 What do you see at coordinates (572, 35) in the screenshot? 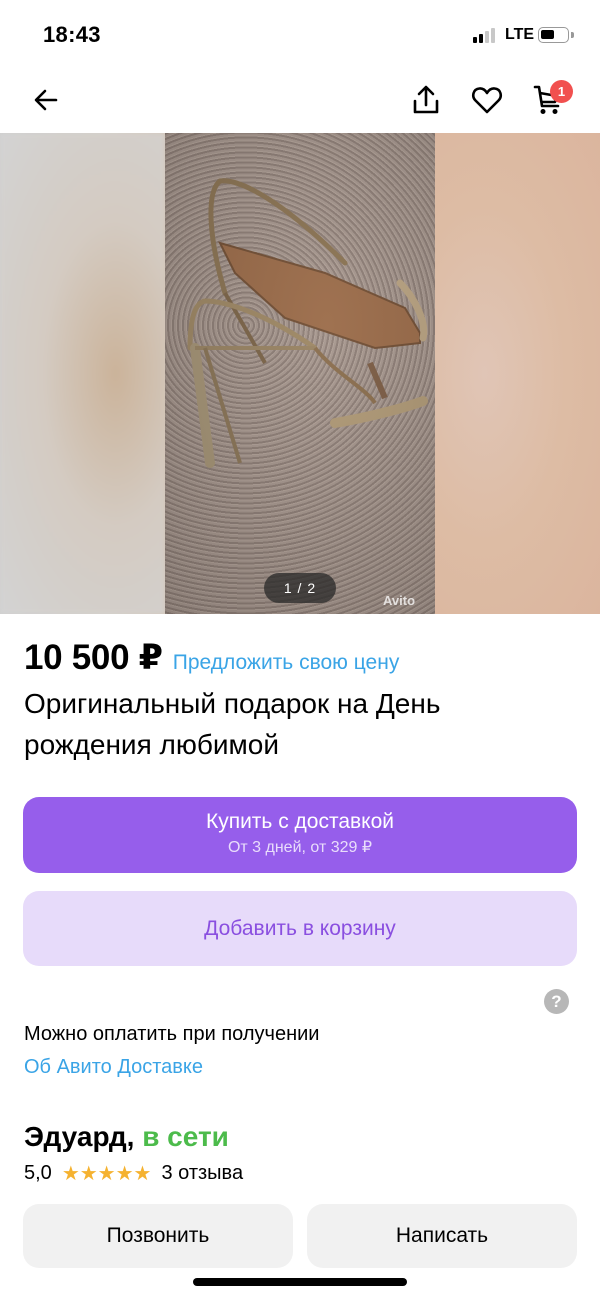
I see `battery-tip` at bounding box center [572, 35].